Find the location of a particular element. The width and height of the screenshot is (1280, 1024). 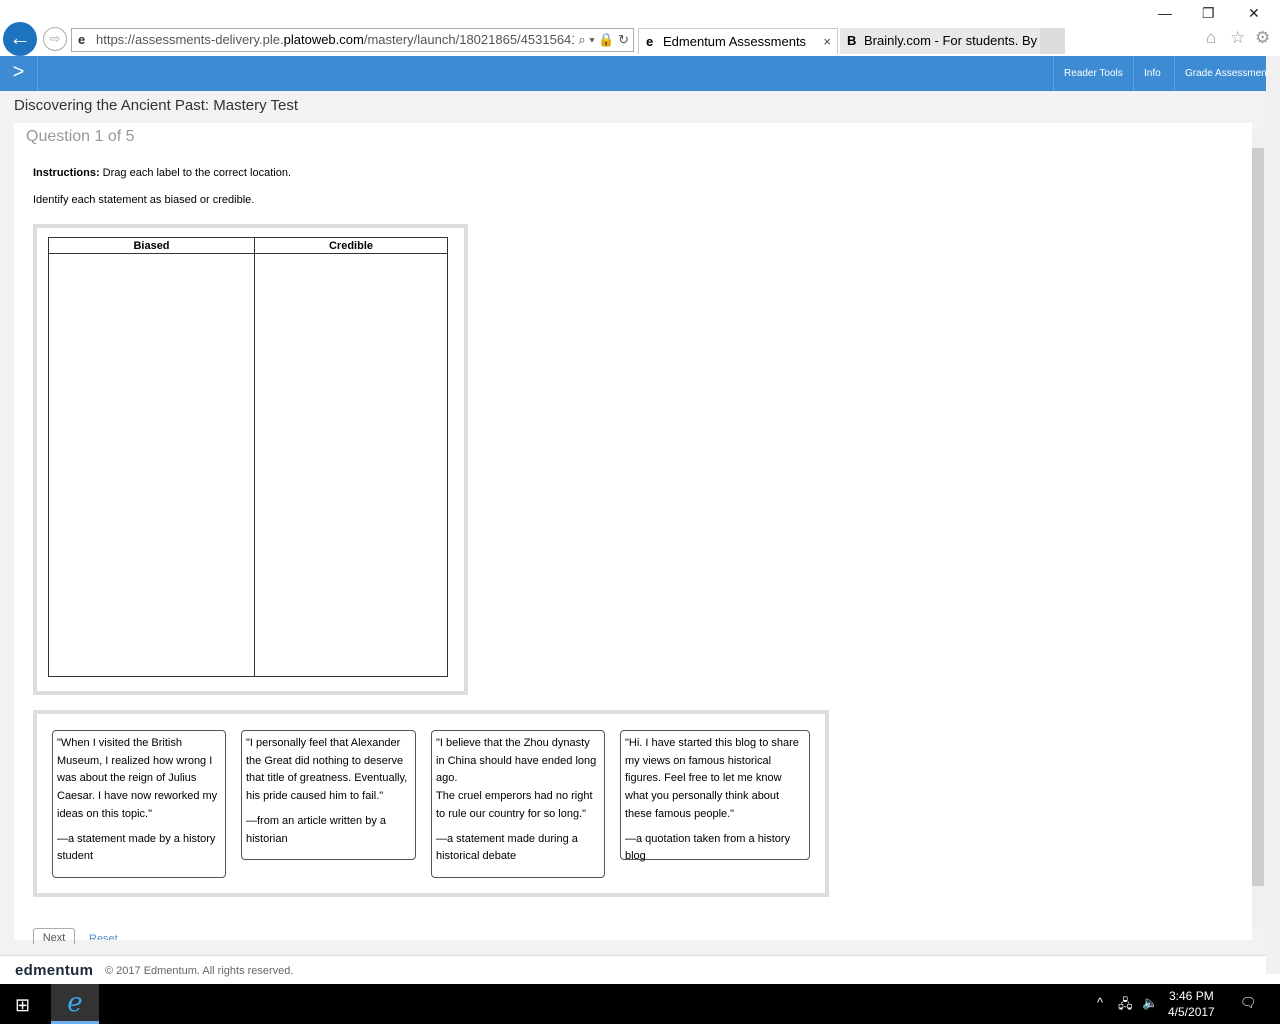

card-source: —a quotation taken from a history blog is located at coordinates (708, 847).